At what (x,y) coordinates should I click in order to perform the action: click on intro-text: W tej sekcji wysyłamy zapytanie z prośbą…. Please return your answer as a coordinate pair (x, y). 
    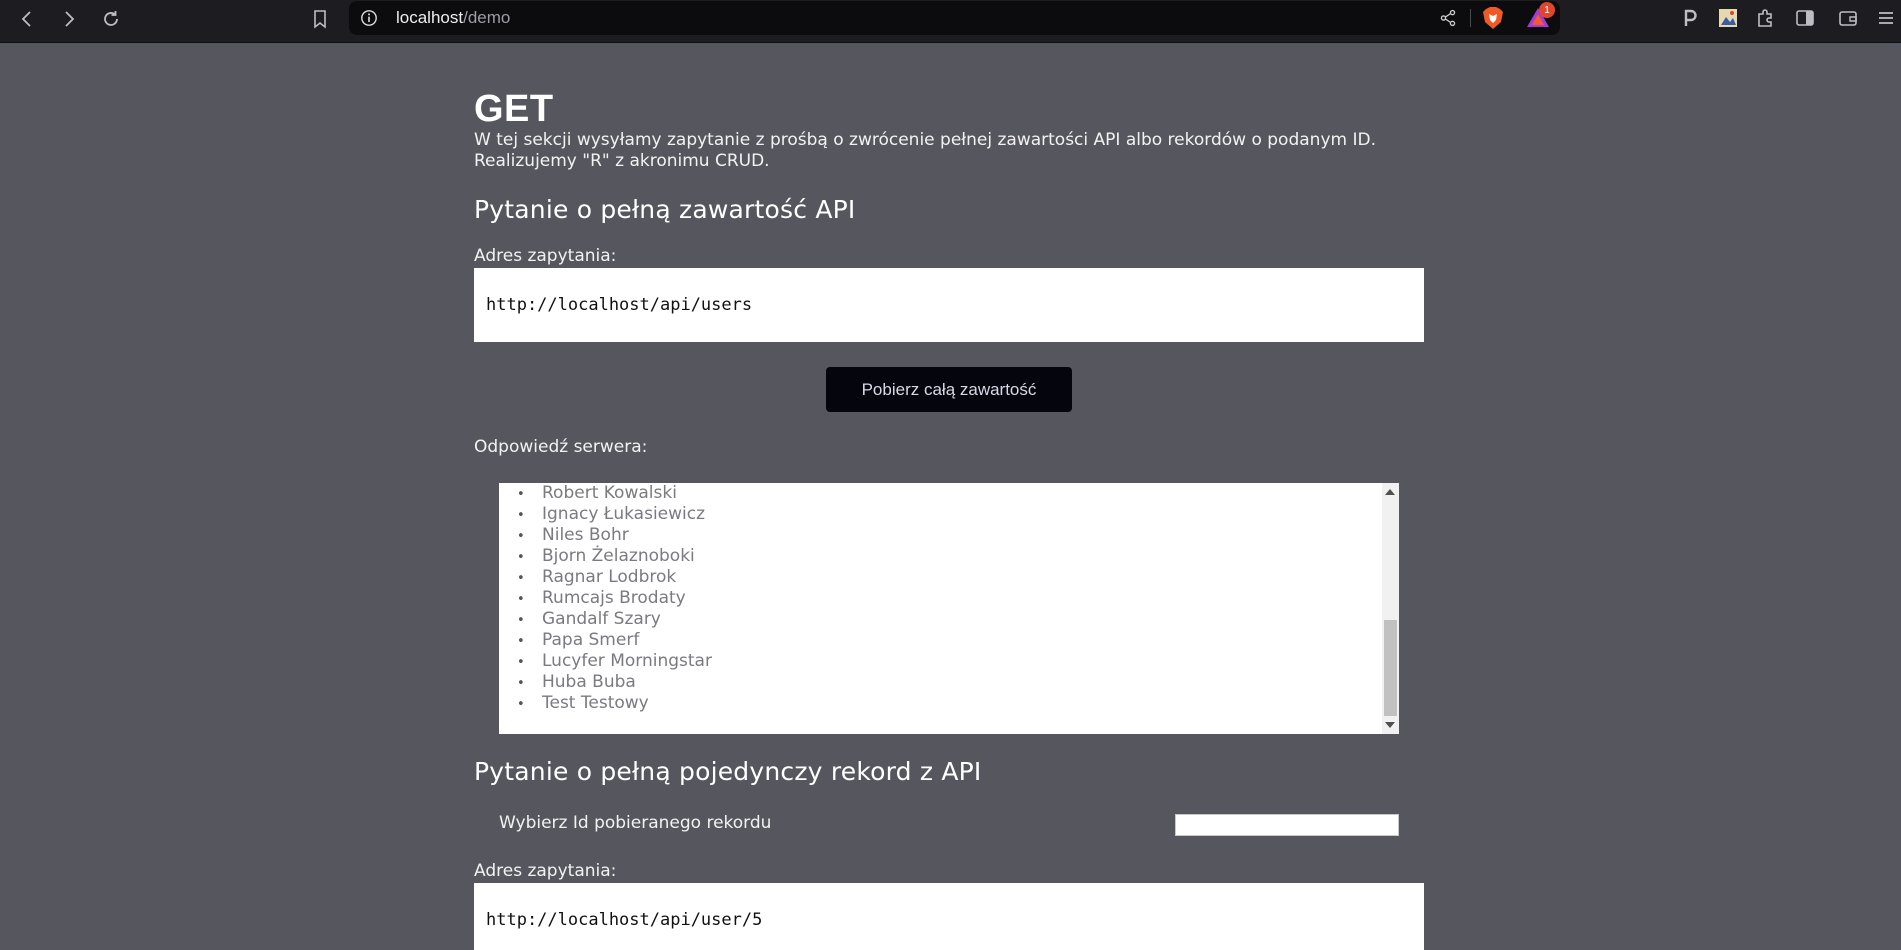
    Looking at the image, I should click on (925, 150).